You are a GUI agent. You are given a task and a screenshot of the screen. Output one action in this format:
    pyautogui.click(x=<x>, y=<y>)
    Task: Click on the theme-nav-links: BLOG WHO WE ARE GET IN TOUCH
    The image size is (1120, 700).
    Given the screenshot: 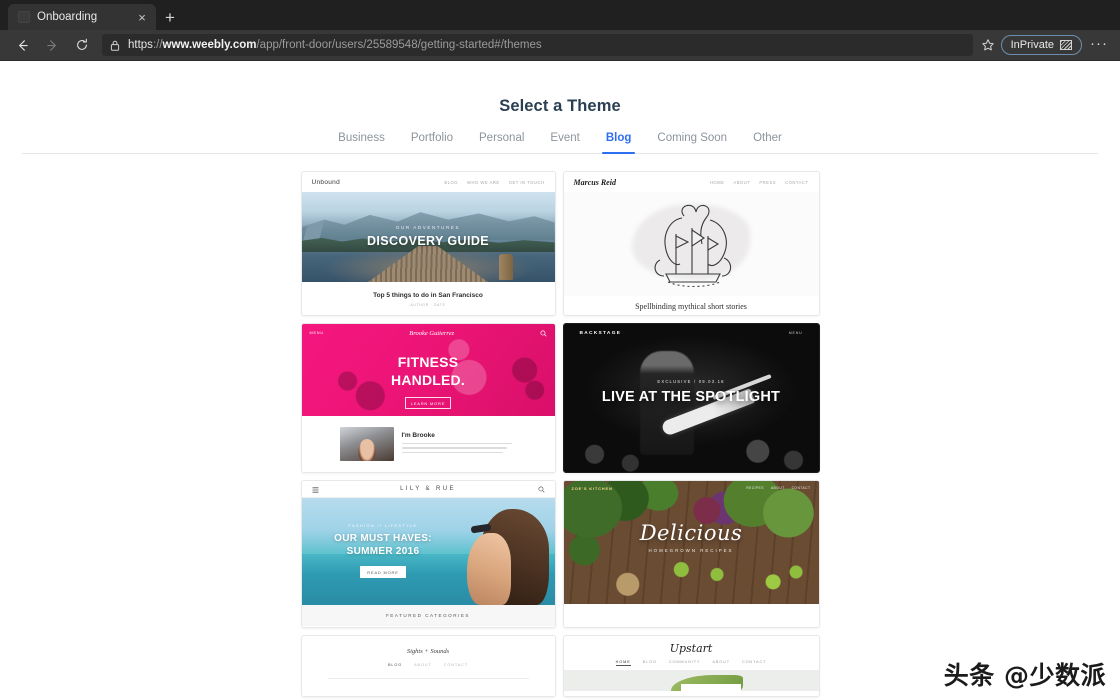 What is the action you would take?
    pyautogui.click(x=494, y=182)
    